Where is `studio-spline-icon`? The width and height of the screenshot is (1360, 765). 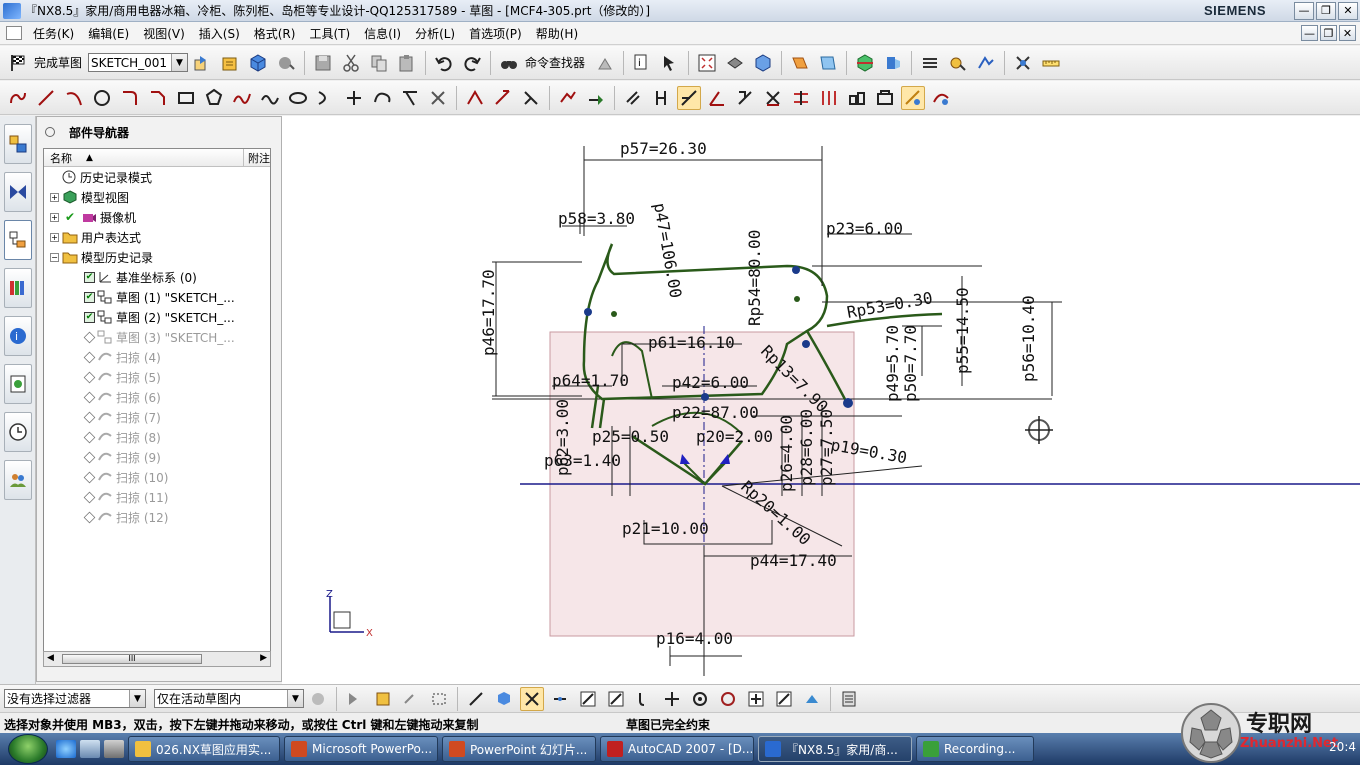 studio-spline-icon is located at coordinates (270, 98).